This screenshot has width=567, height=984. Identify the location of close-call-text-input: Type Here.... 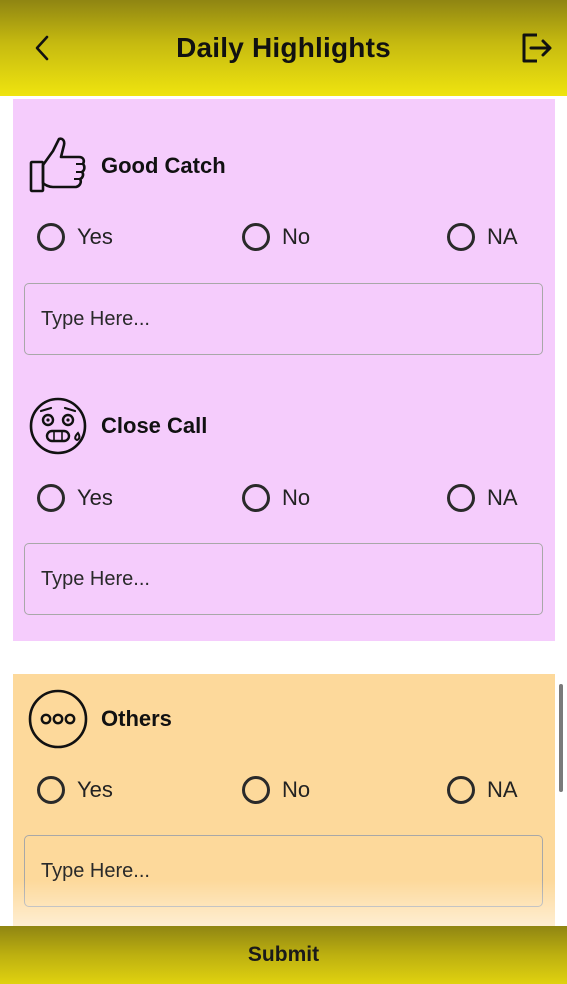
(283, 579).